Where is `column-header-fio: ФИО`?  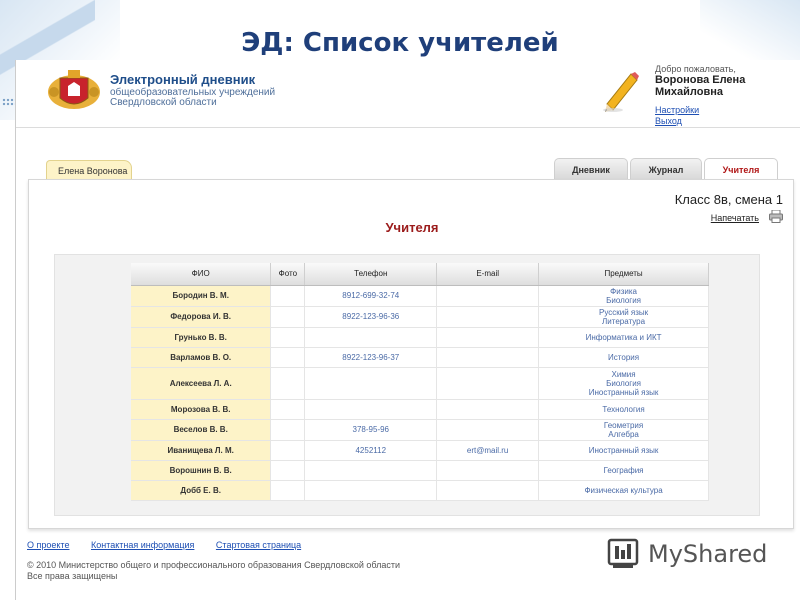
column-header-fio: ФИО is located at coordinates (201, 274).